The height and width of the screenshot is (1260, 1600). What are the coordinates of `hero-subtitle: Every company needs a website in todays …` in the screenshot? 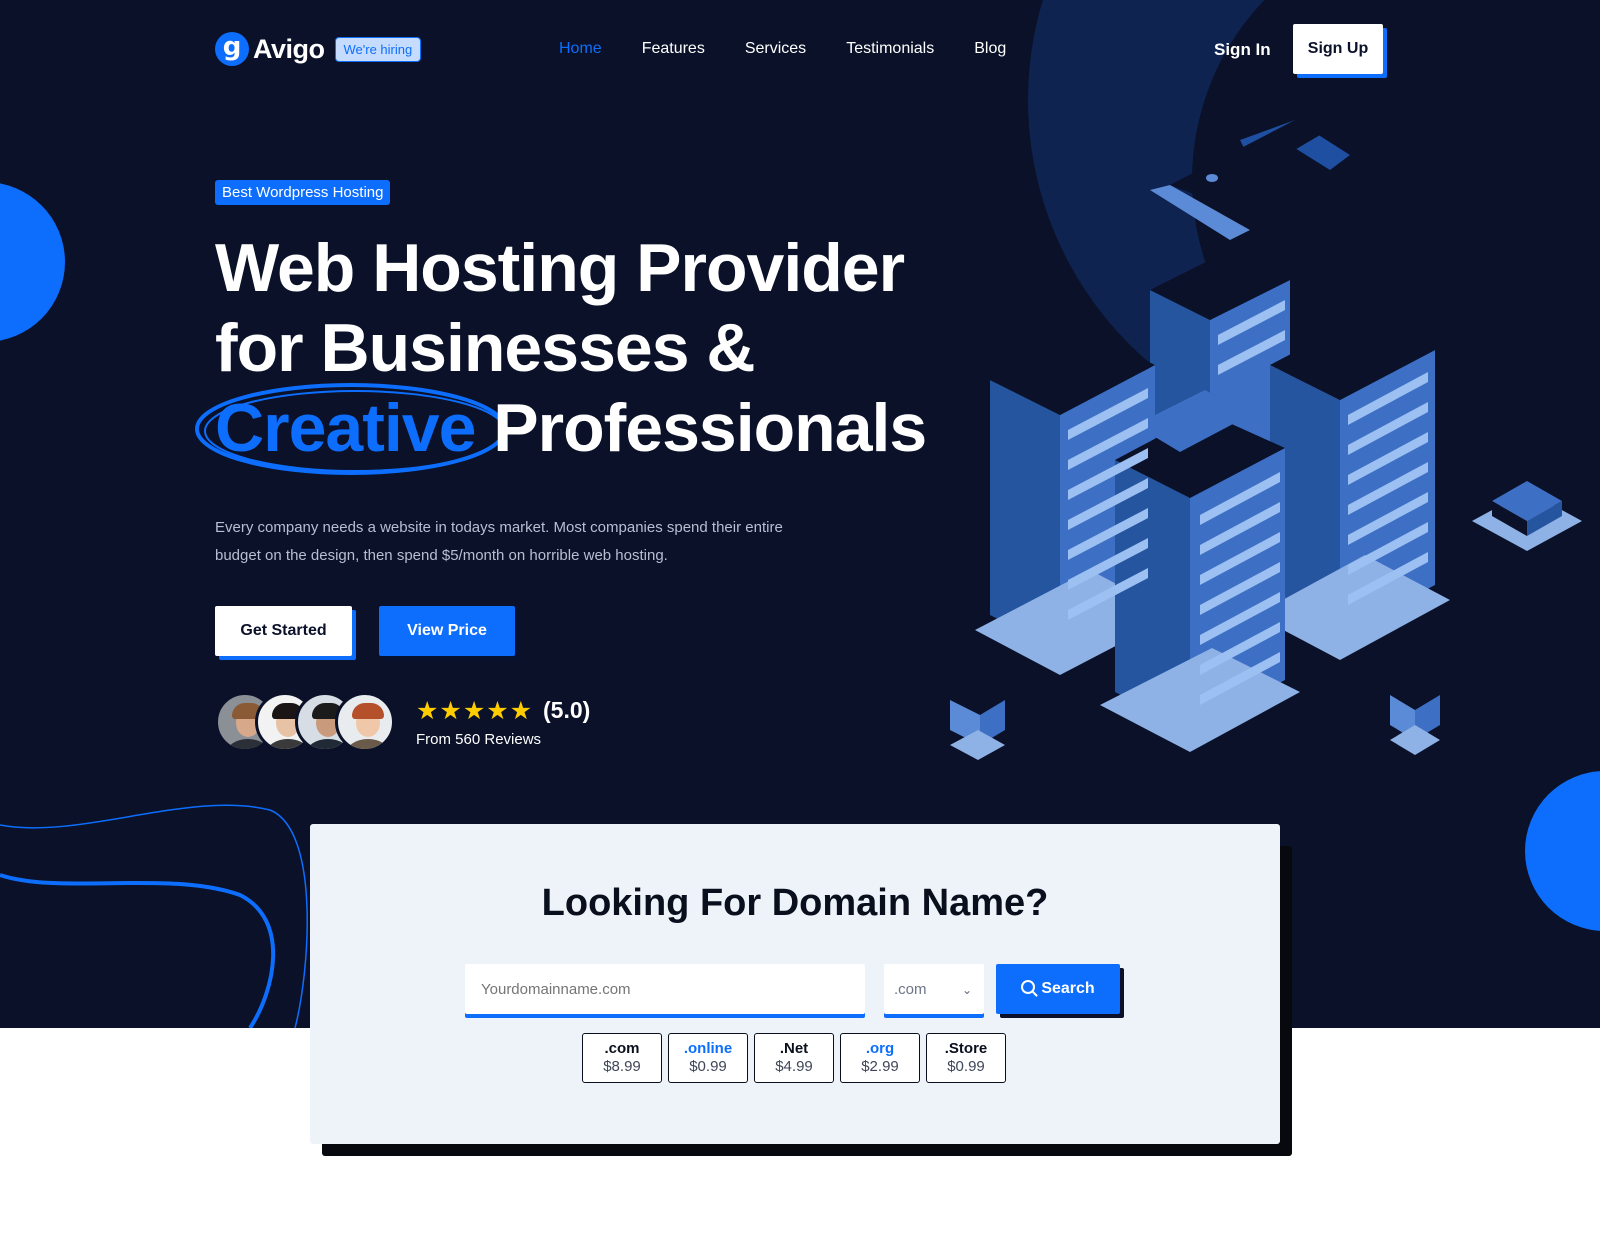 It's located at (499, 541).